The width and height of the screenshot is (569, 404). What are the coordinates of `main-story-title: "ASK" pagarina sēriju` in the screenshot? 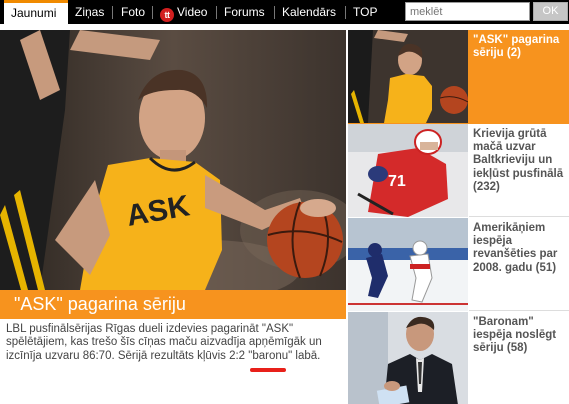 It's located at (100, 304).